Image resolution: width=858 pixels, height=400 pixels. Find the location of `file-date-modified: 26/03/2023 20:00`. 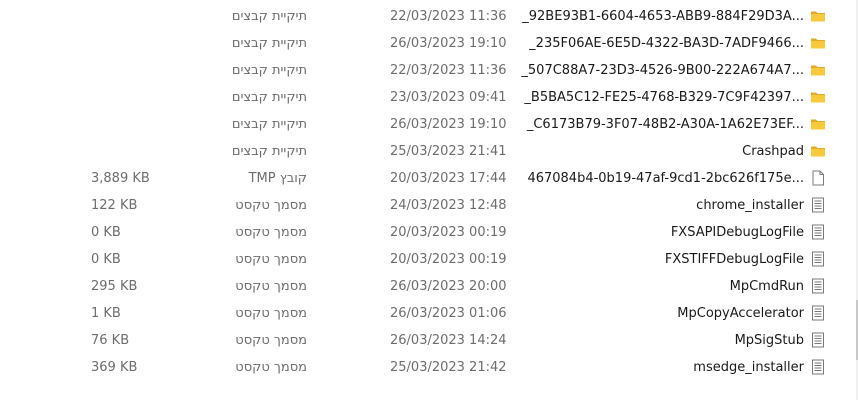

file-date-modified: 26/03/2023 20:00 is located at coordinates (448, 286).